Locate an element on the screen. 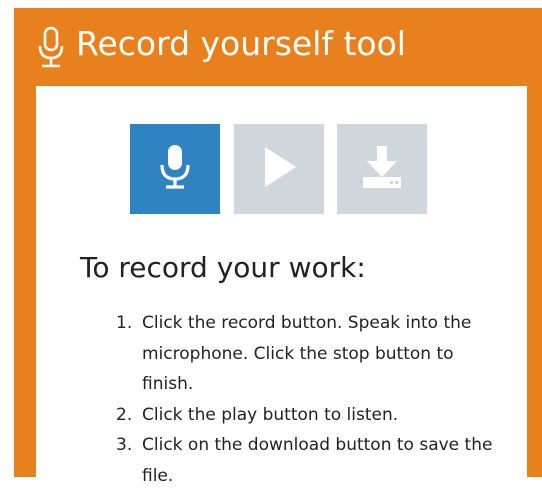  play-button is located at coordinates (279, 169).